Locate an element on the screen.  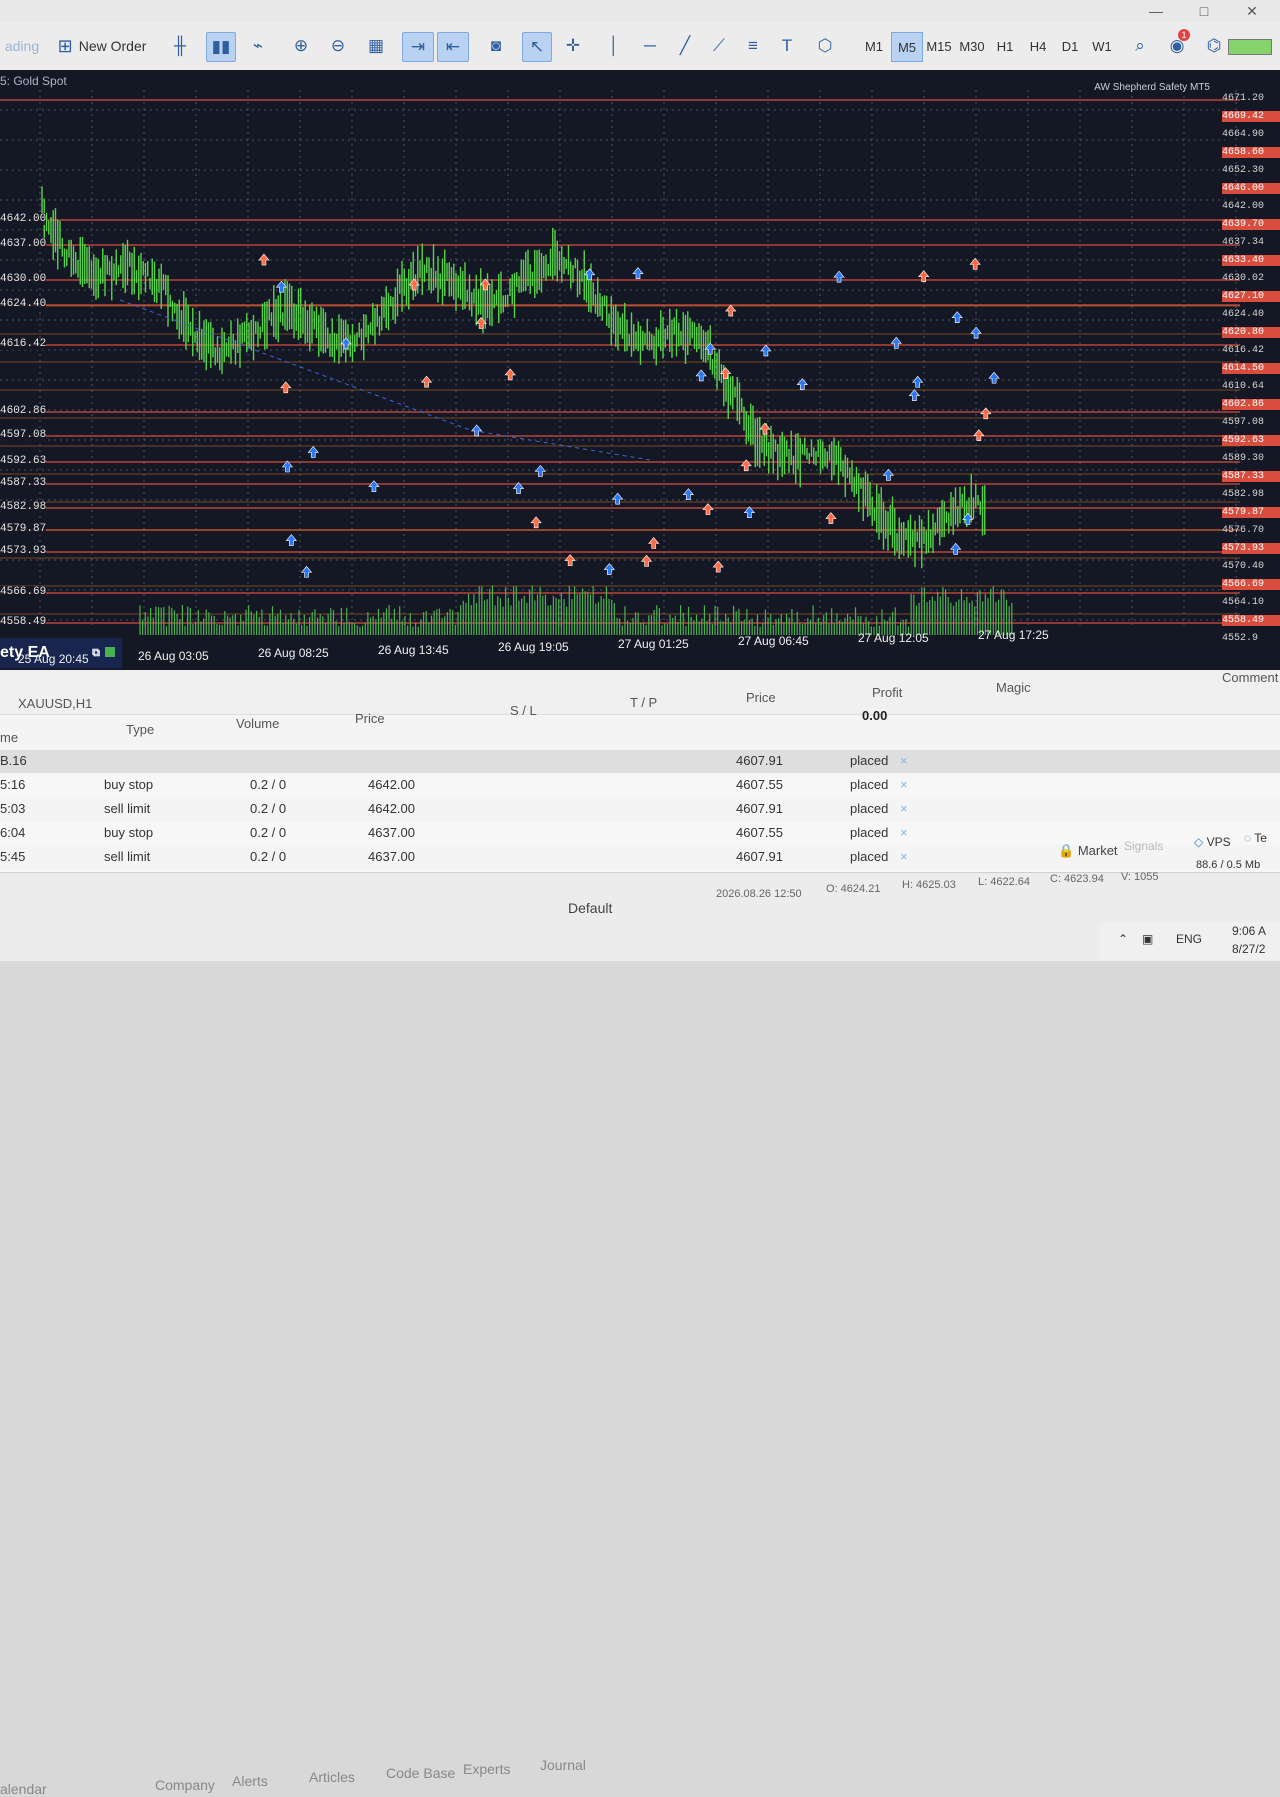
autoscroll-icon: ⇥ is located at coordinates (418, 47).